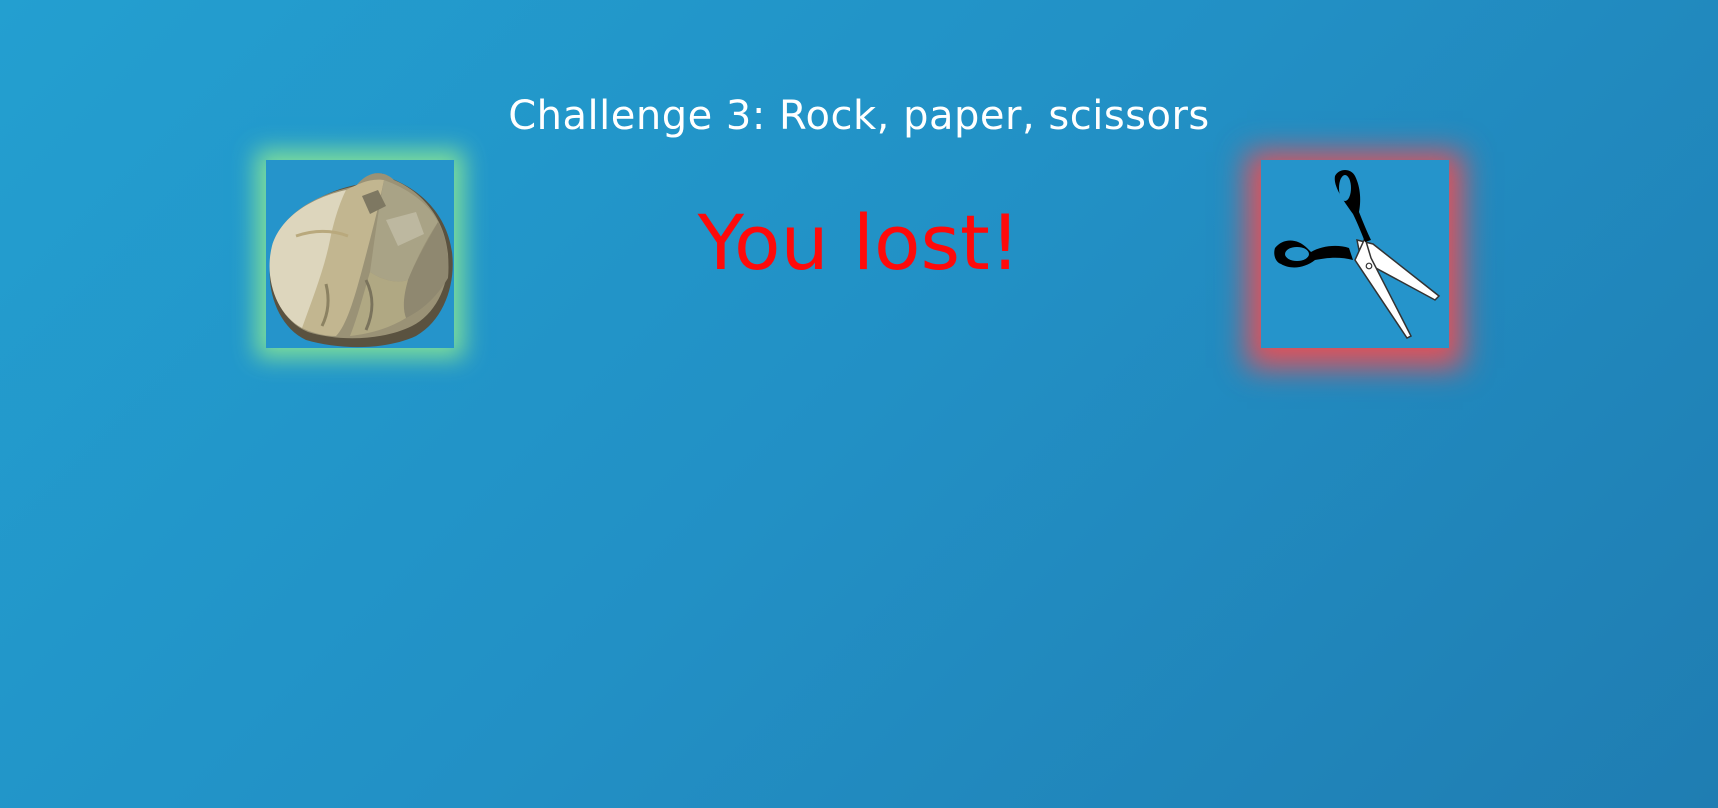  I want to click on result-message: You lost!, so click(859, 242).